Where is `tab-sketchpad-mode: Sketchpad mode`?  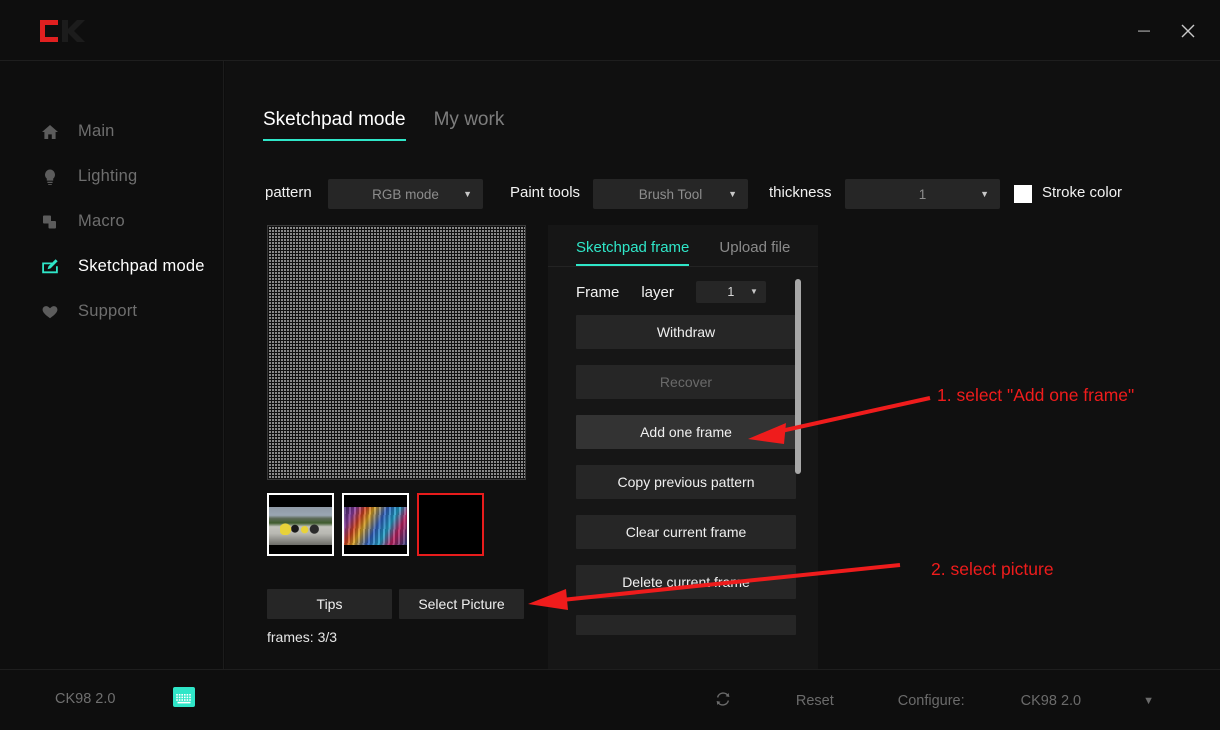
tab-sketchpad-mode: Sketchpad mode is located at coordinates (334, 125).